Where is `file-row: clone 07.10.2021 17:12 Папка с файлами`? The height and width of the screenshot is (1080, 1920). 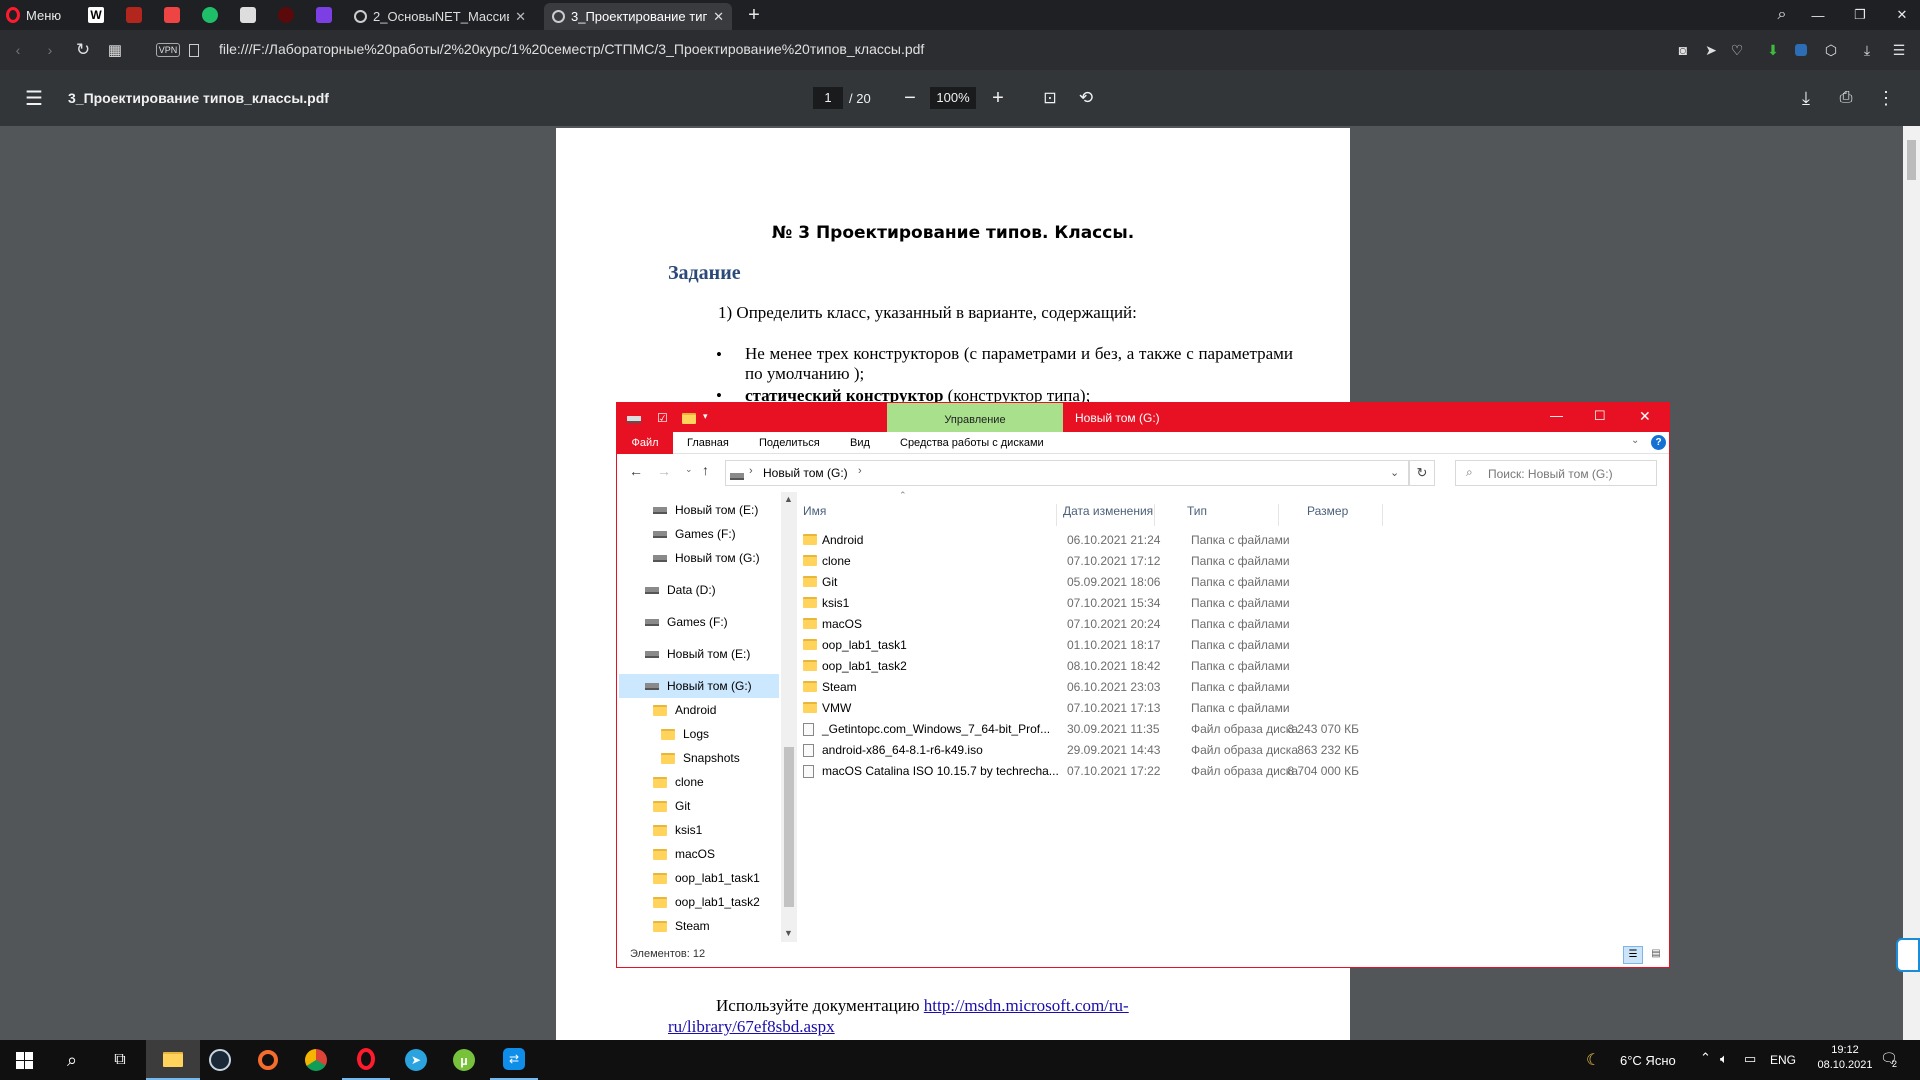 file-row: clone 07.10.2021 17:12 Папка с файлами is located at coordinates (1093, 561).